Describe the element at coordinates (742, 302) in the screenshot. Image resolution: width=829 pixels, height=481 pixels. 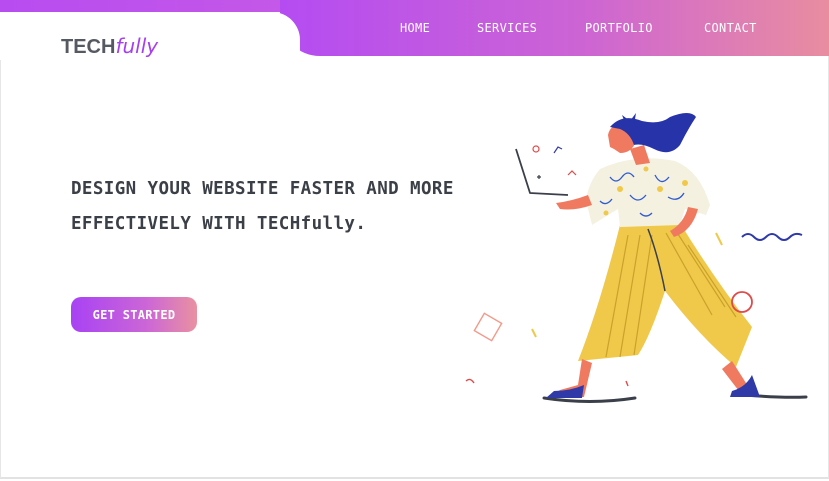
I see `confetti-circle-red` at that location.